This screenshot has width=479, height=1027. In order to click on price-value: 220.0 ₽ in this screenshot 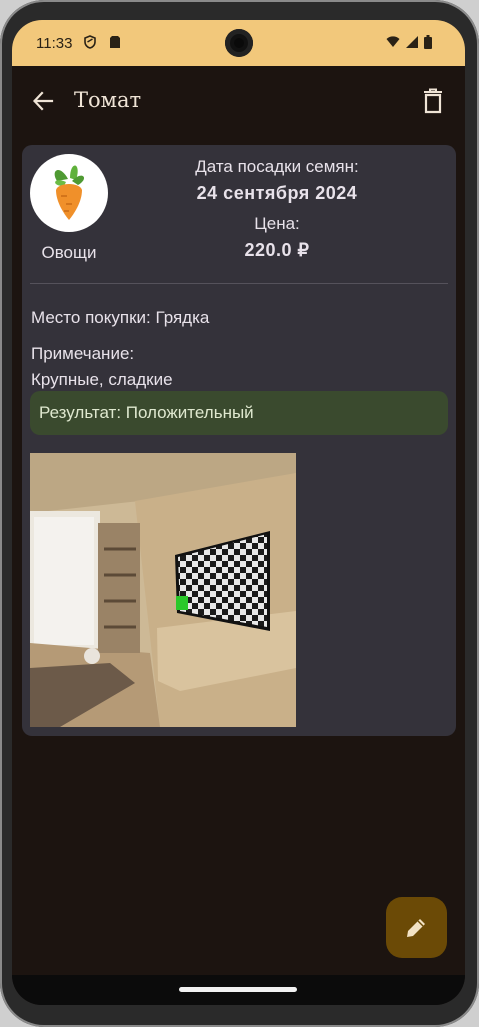, I will do `click(277, 250)`.